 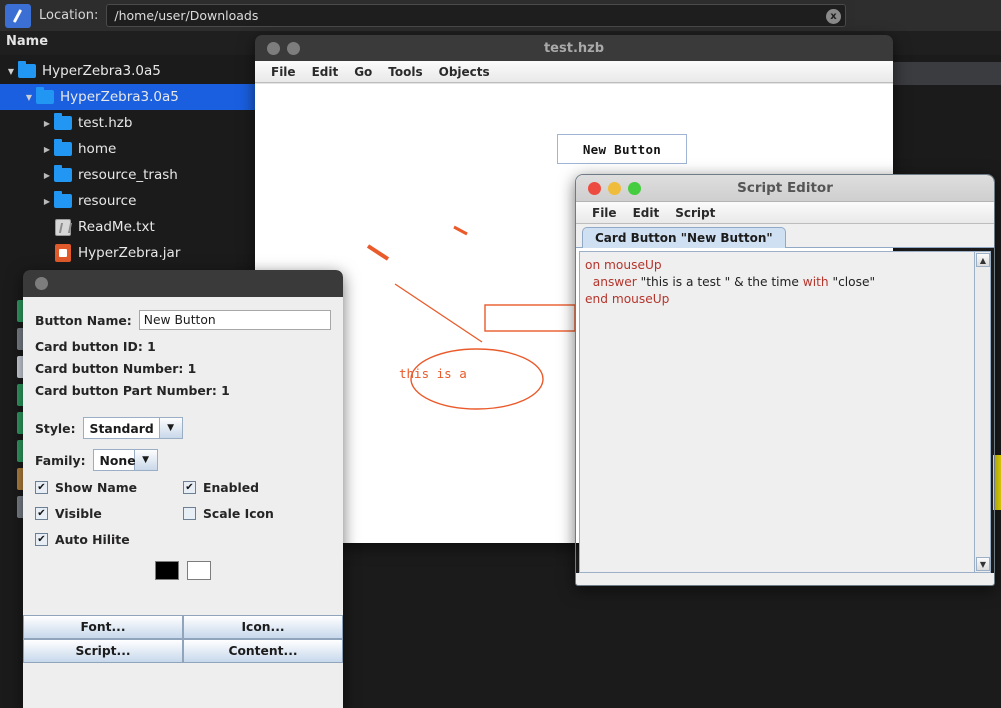 I want to click on code-token: "this is a test " & the time, so click(x=721, y=282).